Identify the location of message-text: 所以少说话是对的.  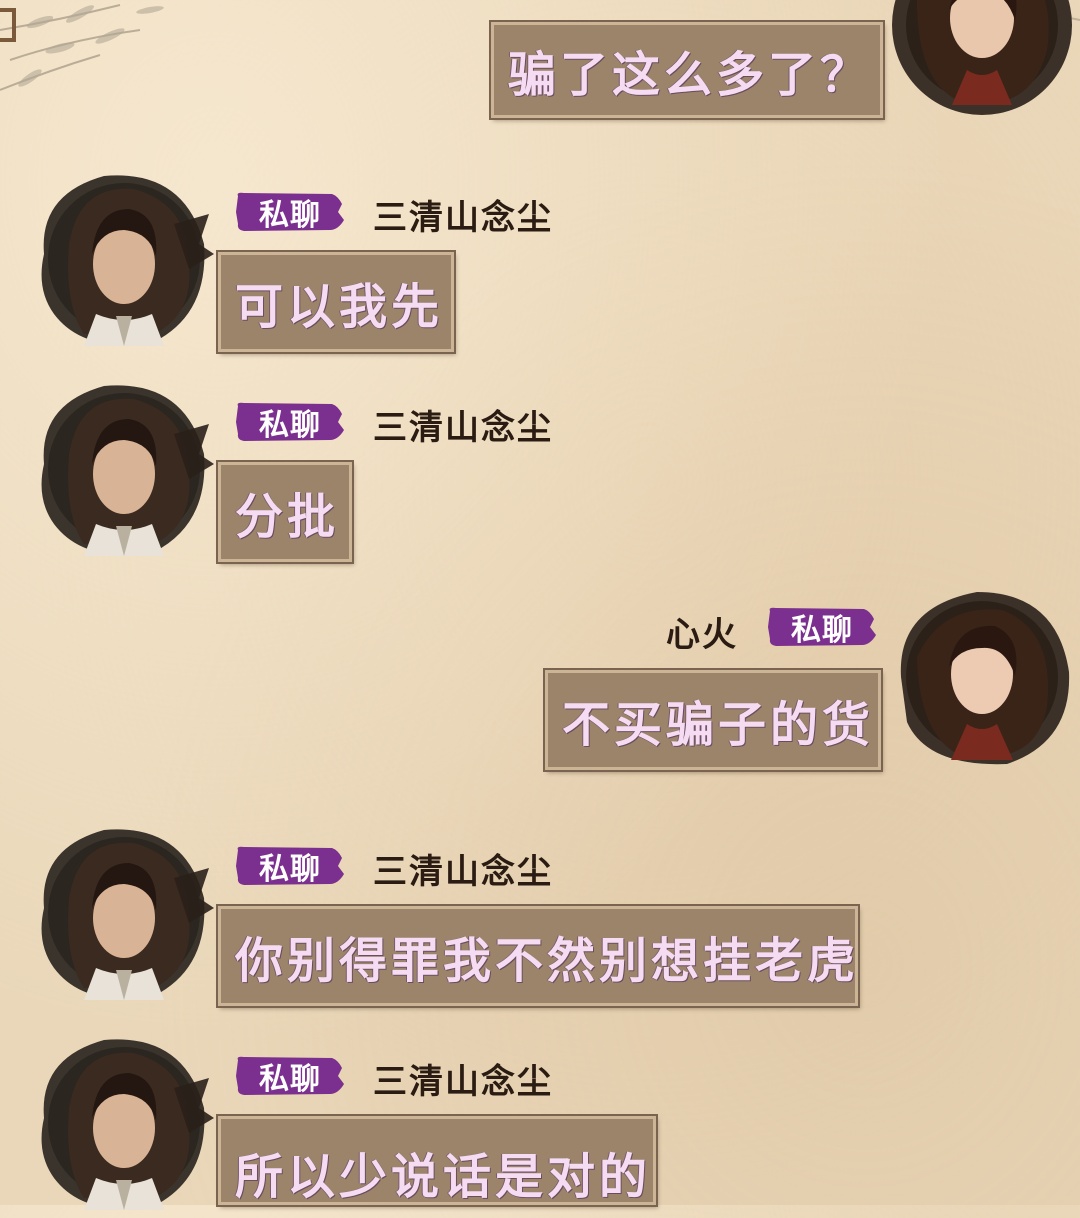
(443, 1177).